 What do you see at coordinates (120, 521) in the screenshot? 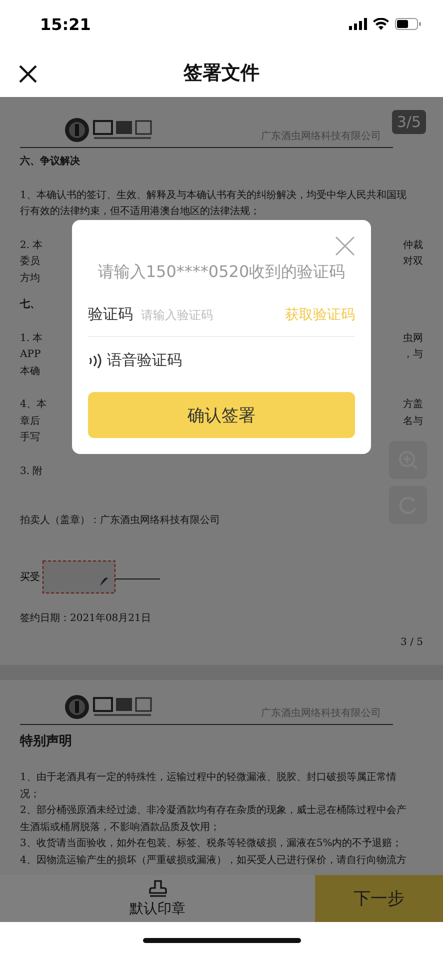
I see `document-text: 拍卖人（盖章）：广东酒虫网络科技有限公司` at bounding box center [120, 521].